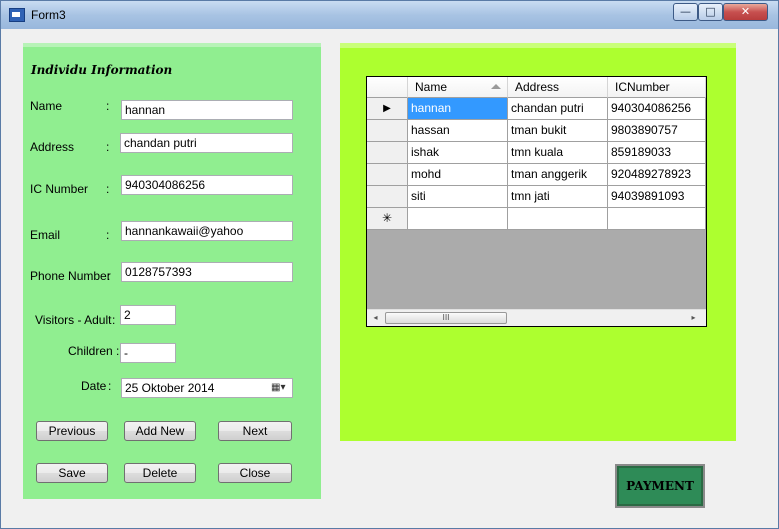 This screenshot has width=779, height=529. I want to click on cell-name: hannan, so click(458, 109).